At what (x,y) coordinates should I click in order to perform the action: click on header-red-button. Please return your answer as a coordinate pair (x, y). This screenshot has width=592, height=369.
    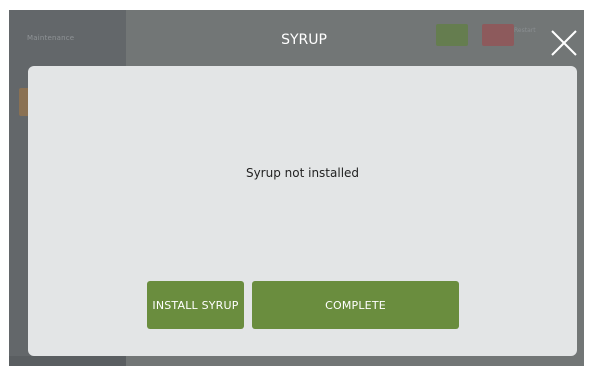
    Looking at the image, I should click on (498, 35).